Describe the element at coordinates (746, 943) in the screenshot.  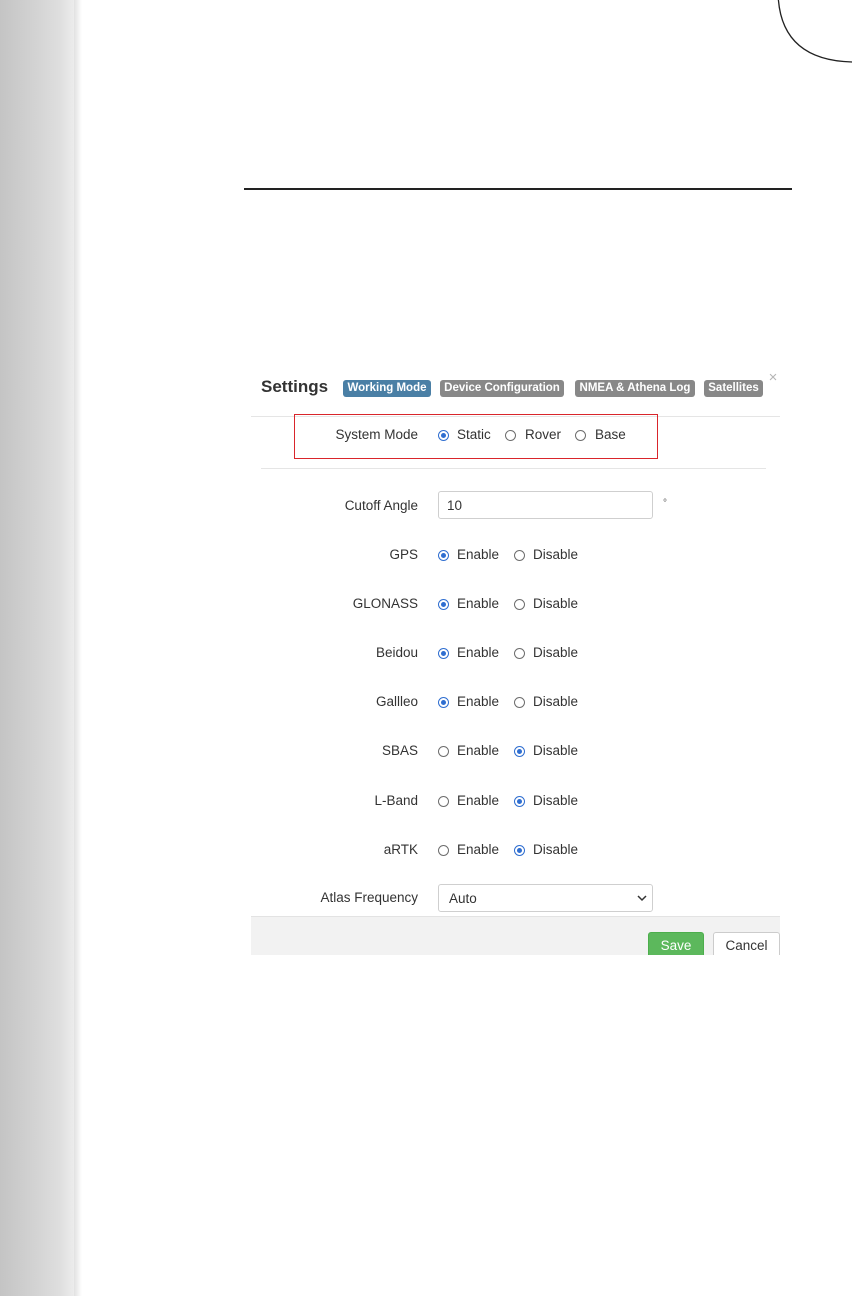
I see `cancel-button: Cancel` at that location.